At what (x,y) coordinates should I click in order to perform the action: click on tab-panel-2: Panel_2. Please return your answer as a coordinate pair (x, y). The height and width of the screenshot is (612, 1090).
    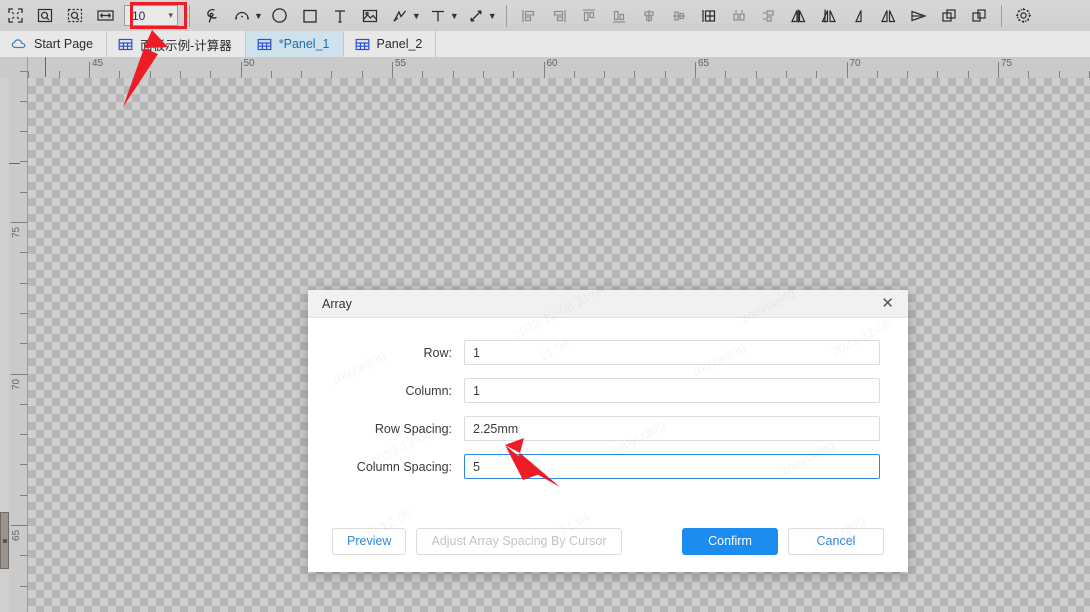
    Looking at the image, I should click on (390, 44).